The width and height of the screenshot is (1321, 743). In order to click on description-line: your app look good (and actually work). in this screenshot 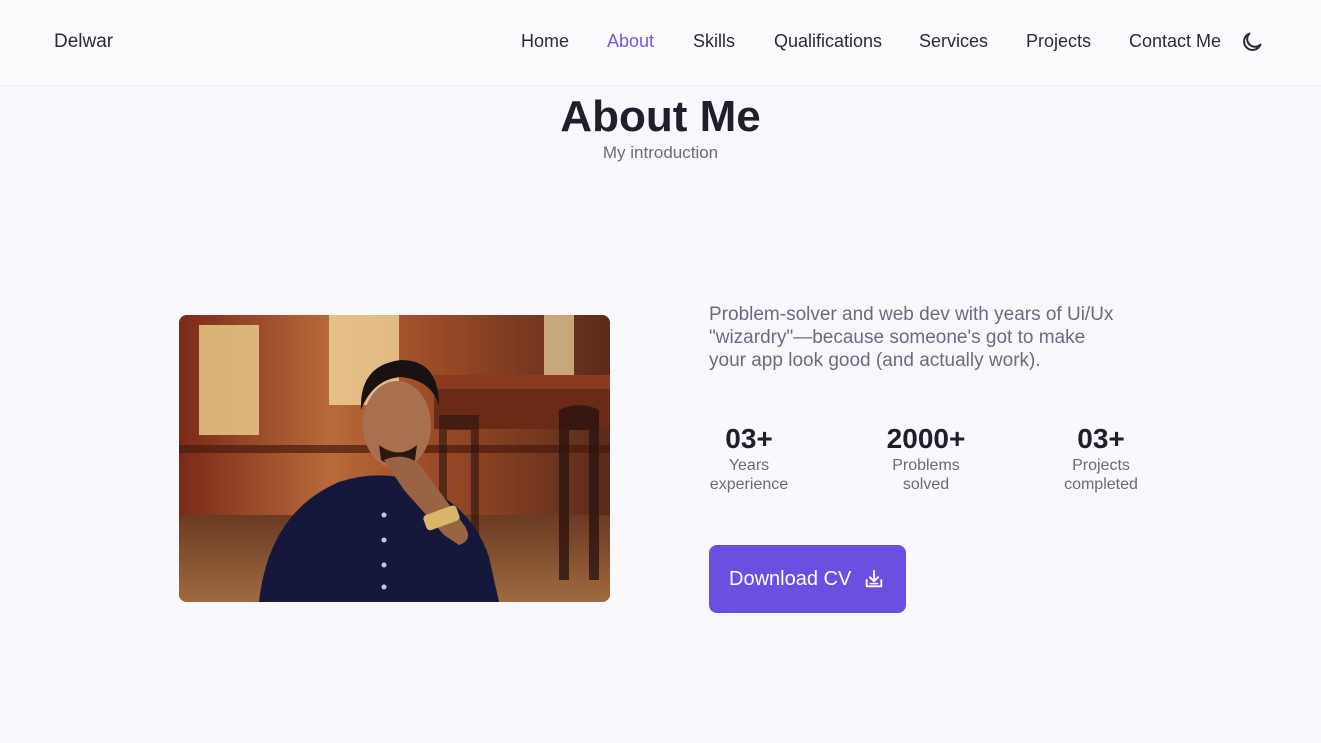, I will do `click(875, 360)`.